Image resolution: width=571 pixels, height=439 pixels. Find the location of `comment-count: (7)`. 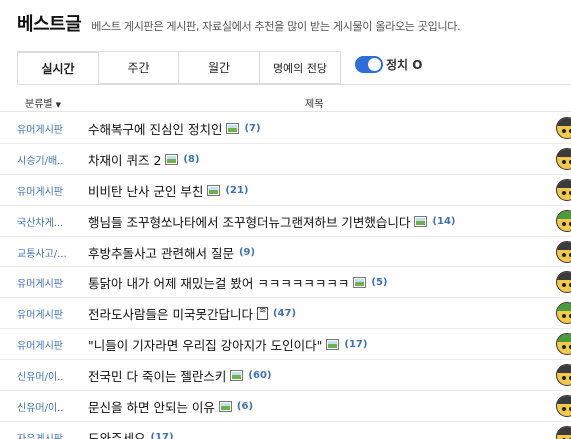

comment-count: (7) is located at coordinates (252, 128).